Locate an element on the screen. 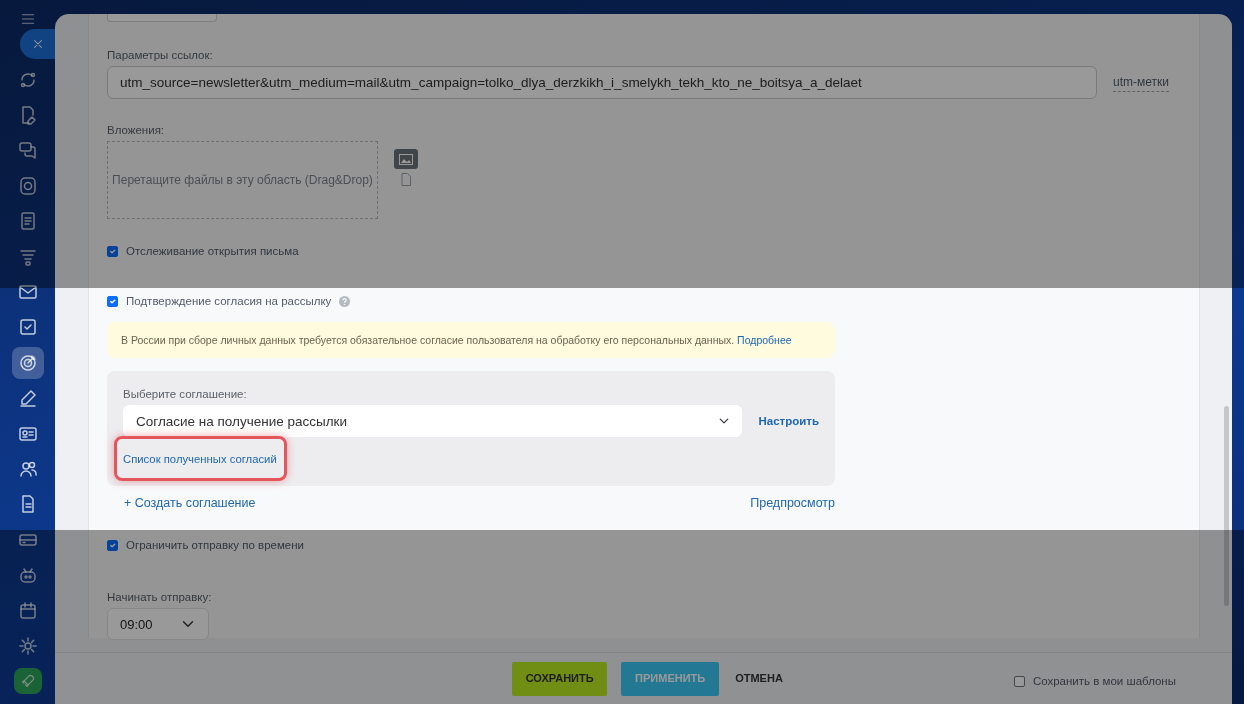 The image size is (1244, 704). launch-button is located at coordinates (27, 681).